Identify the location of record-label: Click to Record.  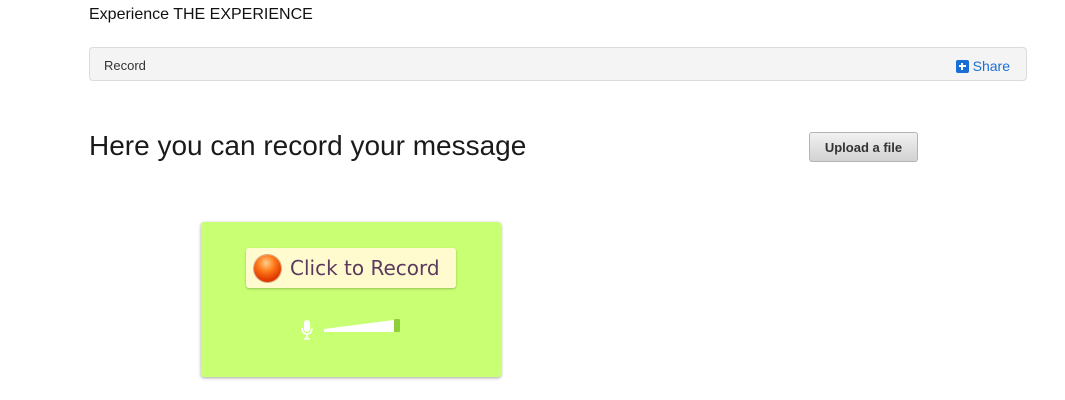
(365, 268).